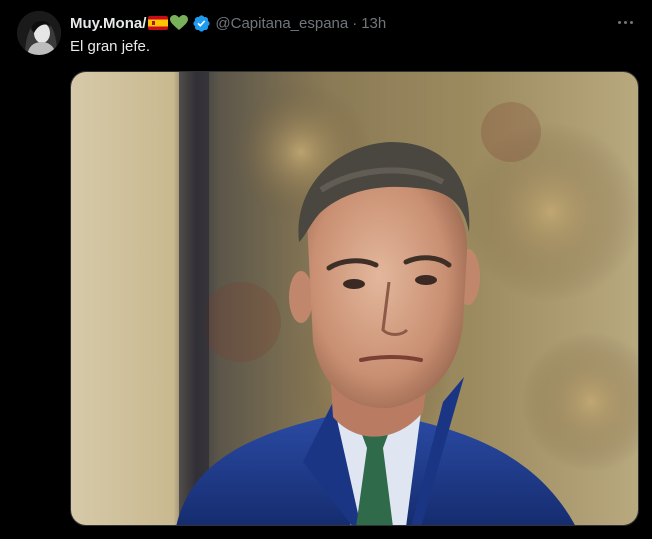 This screenshot has width=652, height=539. I want to click on avatar-image, so click(39, 33).